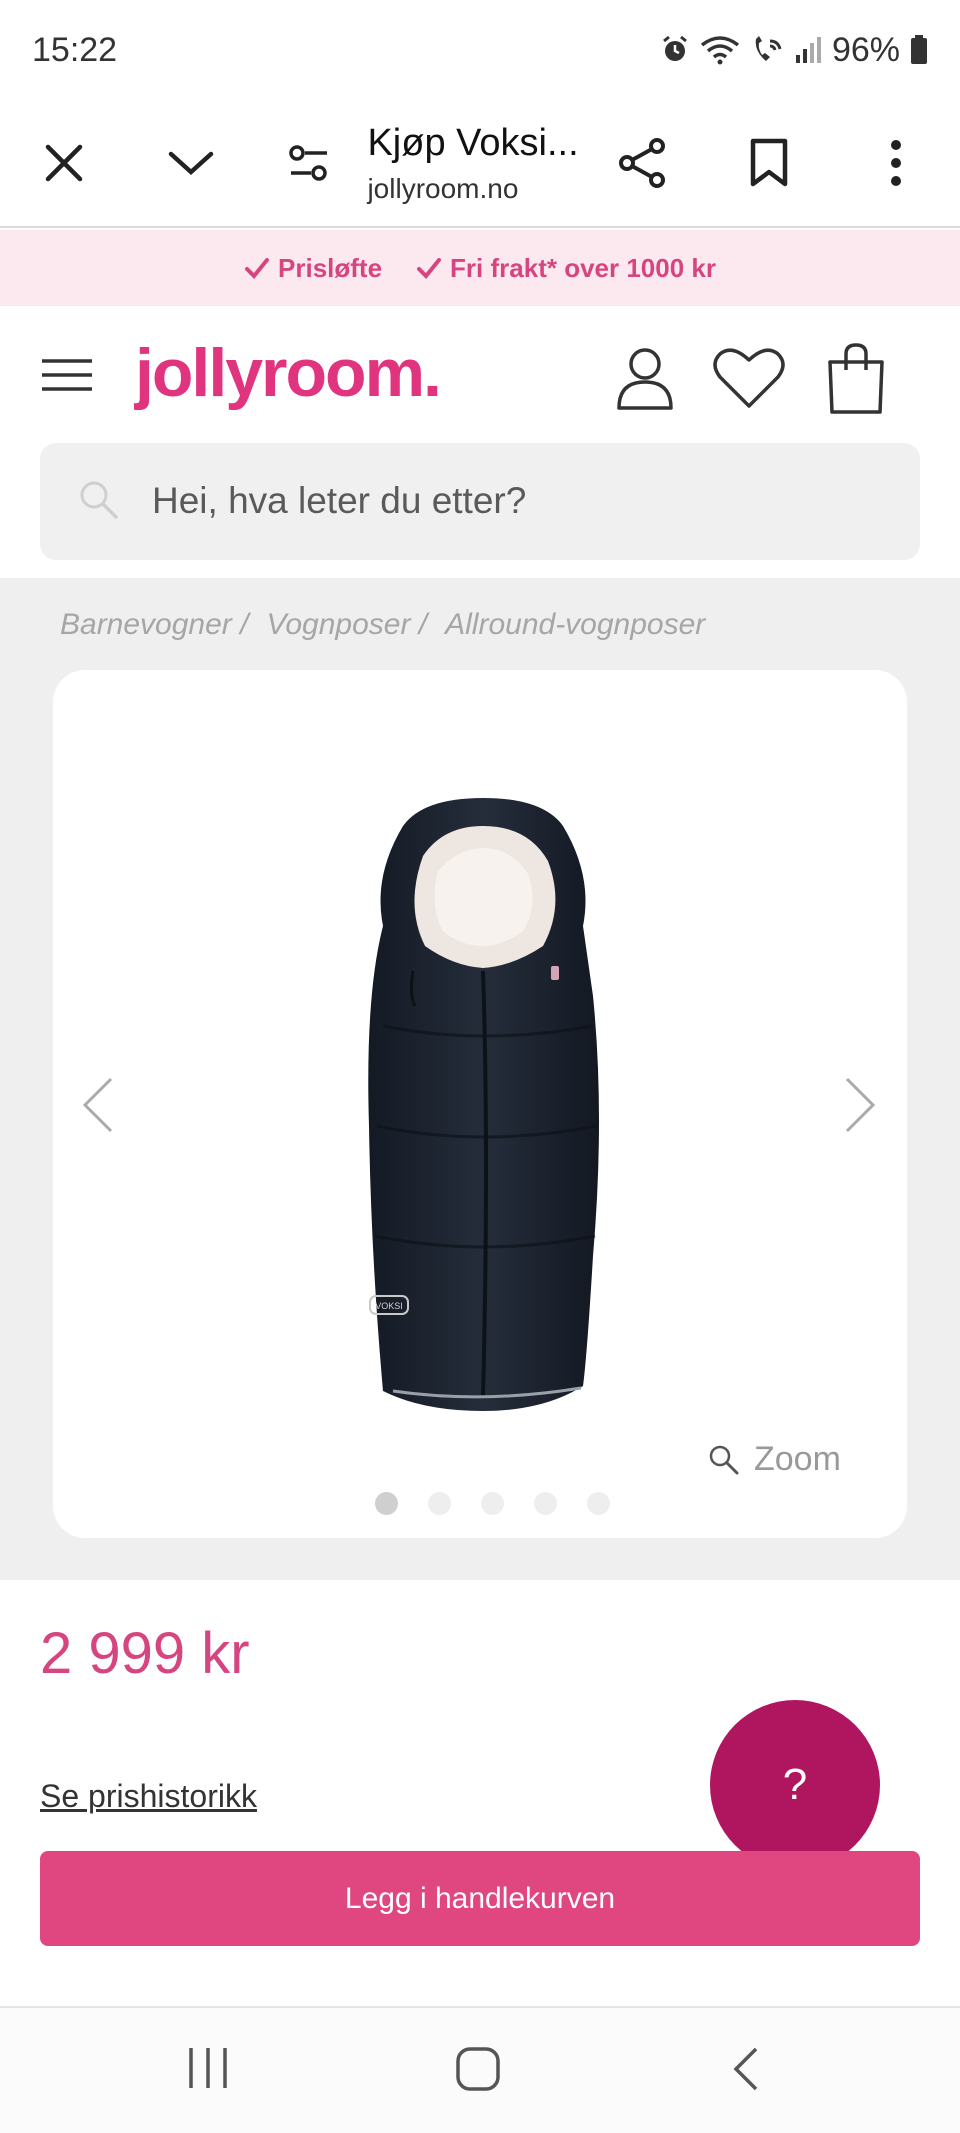 The image size is (960, 2133). I want to click on wishlist-button, so click(749, 380).